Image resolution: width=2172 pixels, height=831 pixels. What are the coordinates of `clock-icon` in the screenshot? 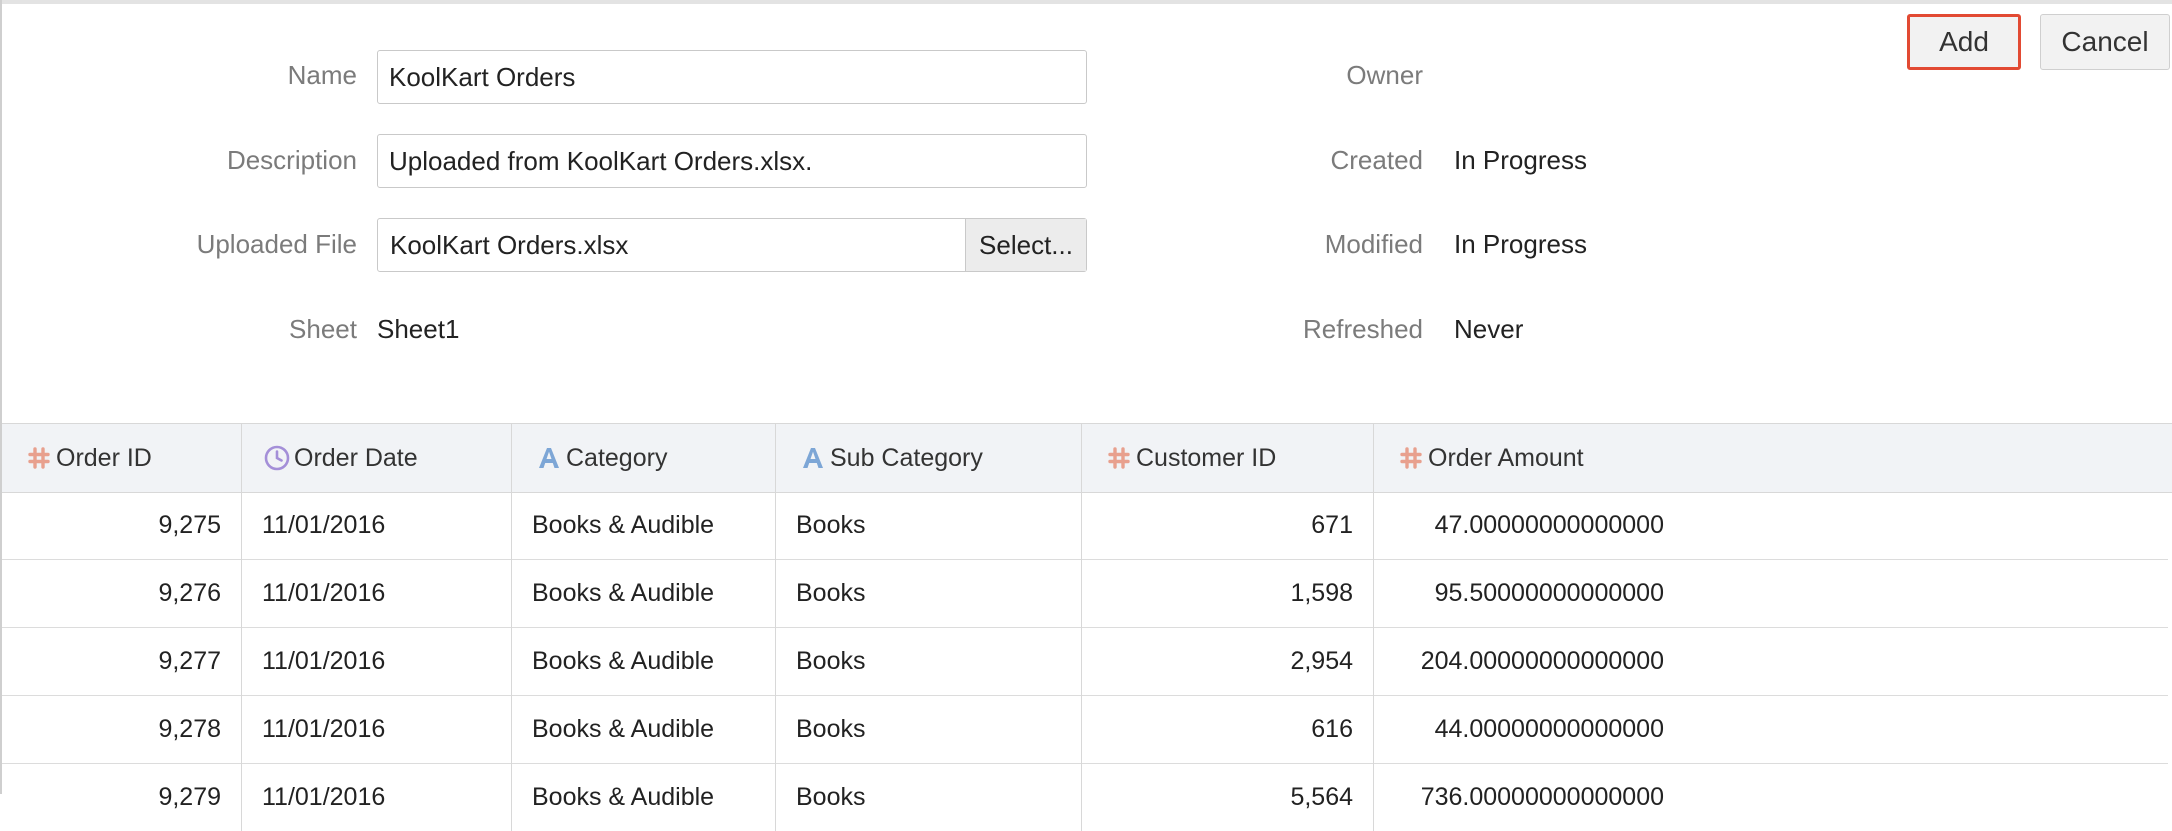 It's located at (277, 458).